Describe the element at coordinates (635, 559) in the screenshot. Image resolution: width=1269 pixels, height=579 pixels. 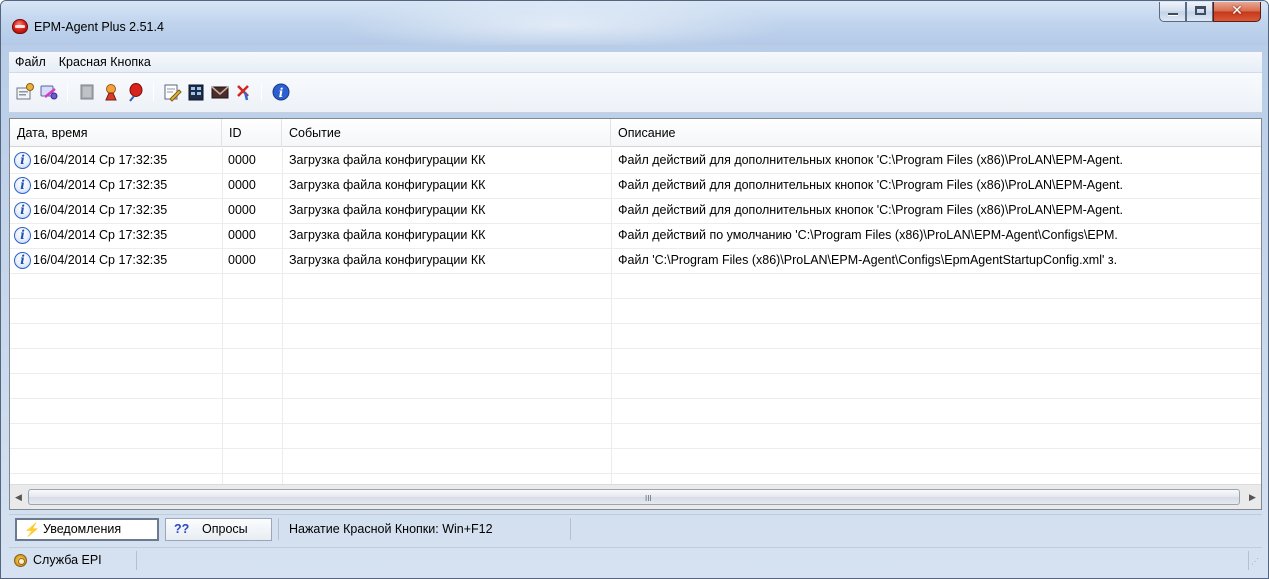
I see `status-bar: Служба EPI ⋰` at that location.